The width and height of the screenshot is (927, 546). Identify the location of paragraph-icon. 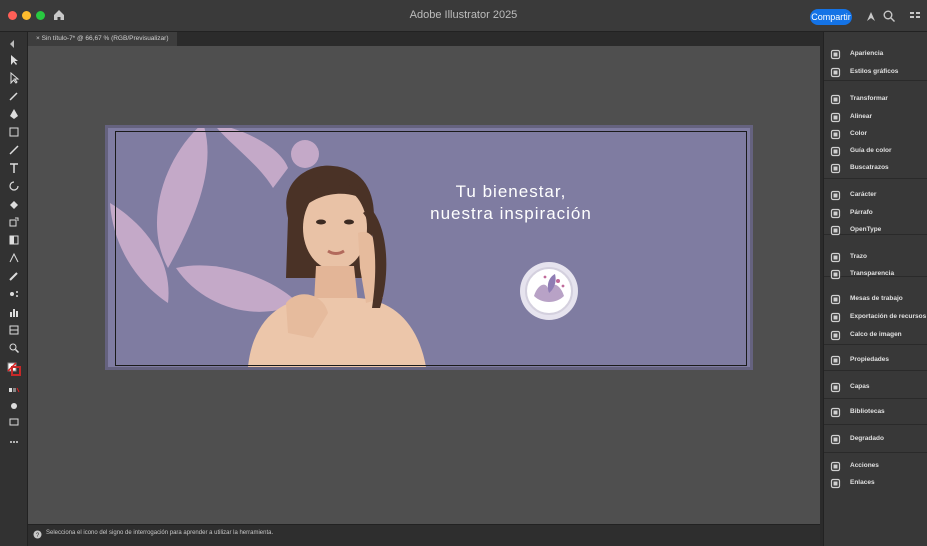
(835, 213).